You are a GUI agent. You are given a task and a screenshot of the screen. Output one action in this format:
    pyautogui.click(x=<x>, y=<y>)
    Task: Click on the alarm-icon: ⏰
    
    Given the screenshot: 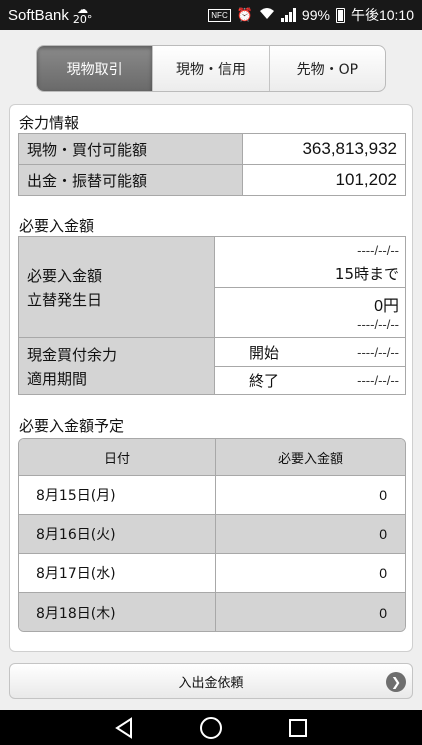 What is the action you would take?
    pyautogui.click(x=244, y=14)
    